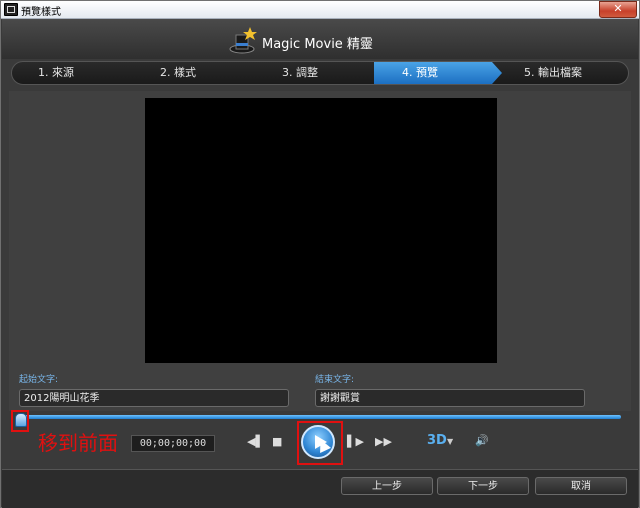  Describe the element at coordinates (277, 441) in the screenshot. I see `stop-icon: ■` at that location.